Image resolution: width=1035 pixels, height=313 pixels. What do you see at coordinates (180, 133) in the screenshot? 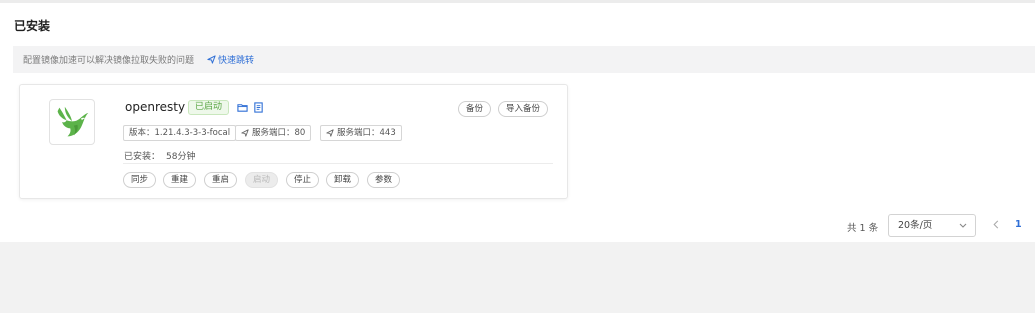
I see `version-tag: 版本：1.21.4.3-3-3-focal` at bounding box center [180, 133].